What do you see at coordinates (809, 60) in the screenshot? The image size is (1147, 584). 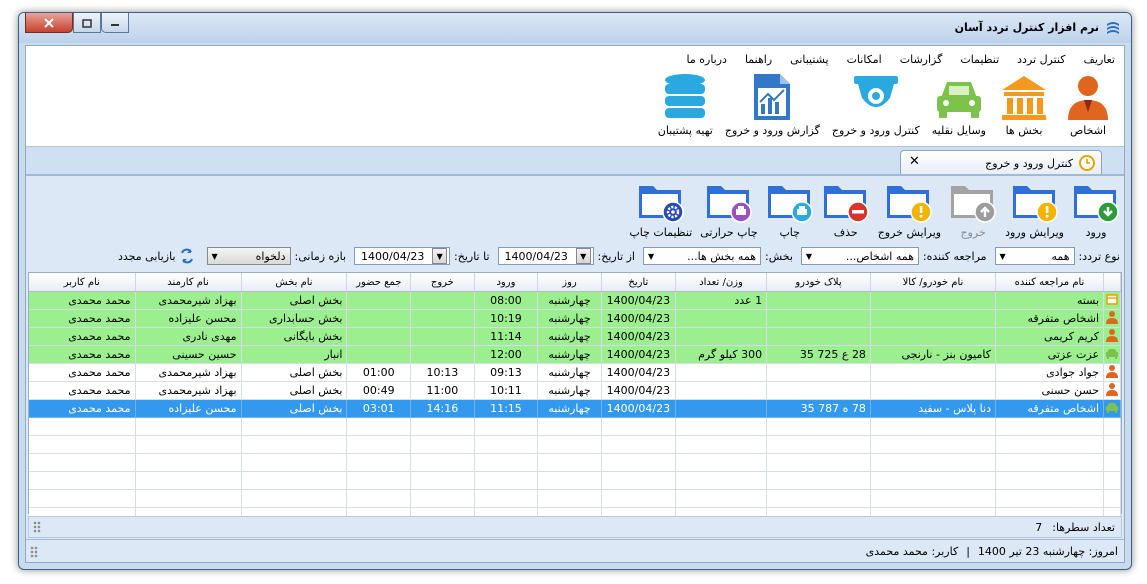 I see `menu-item-5: پشتیبانی` at bounding box center [809, 60].